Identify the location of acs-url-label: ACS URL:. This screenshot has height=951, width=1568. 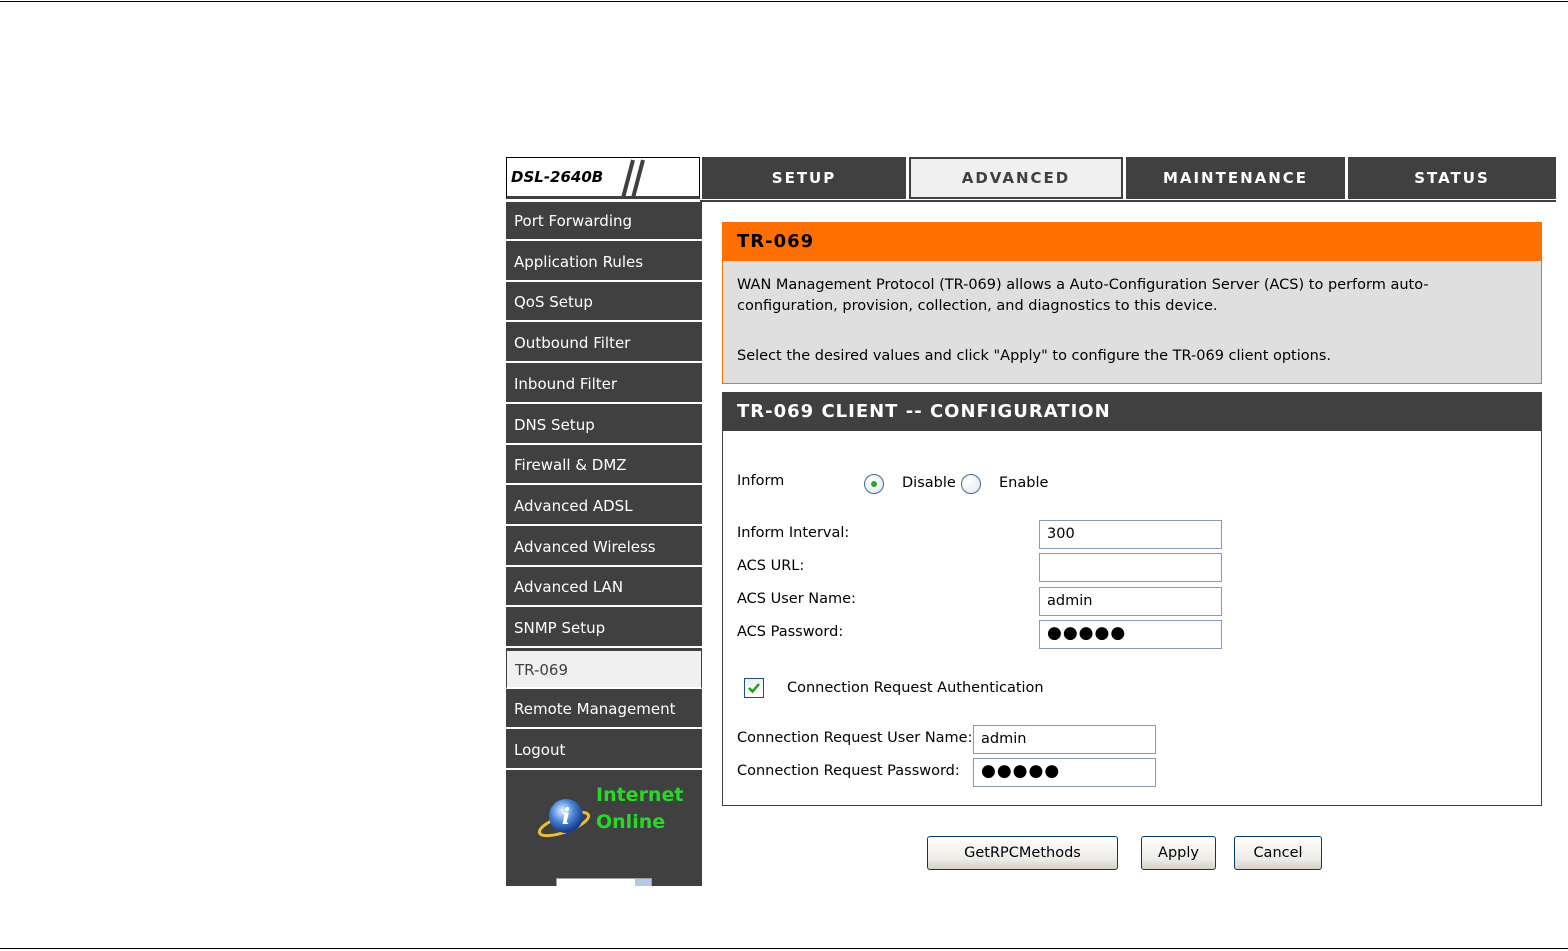
(771, 566).